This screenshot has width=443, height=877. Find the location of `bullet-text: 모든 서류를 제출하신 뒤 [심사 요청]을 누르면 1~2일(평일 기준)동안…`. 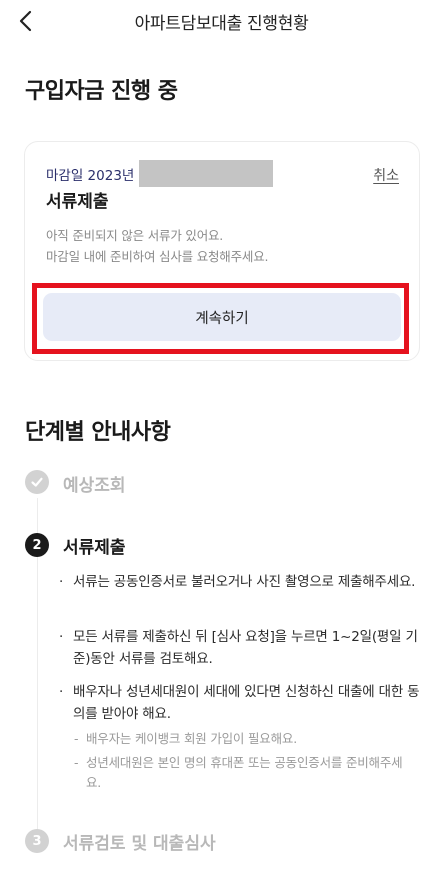

bullet-text: 모든 서류를 제출하신 뒤 [심사 요청]을 누르면 1~2일(평일 기준)동안… is located at coordinates (245, 648).